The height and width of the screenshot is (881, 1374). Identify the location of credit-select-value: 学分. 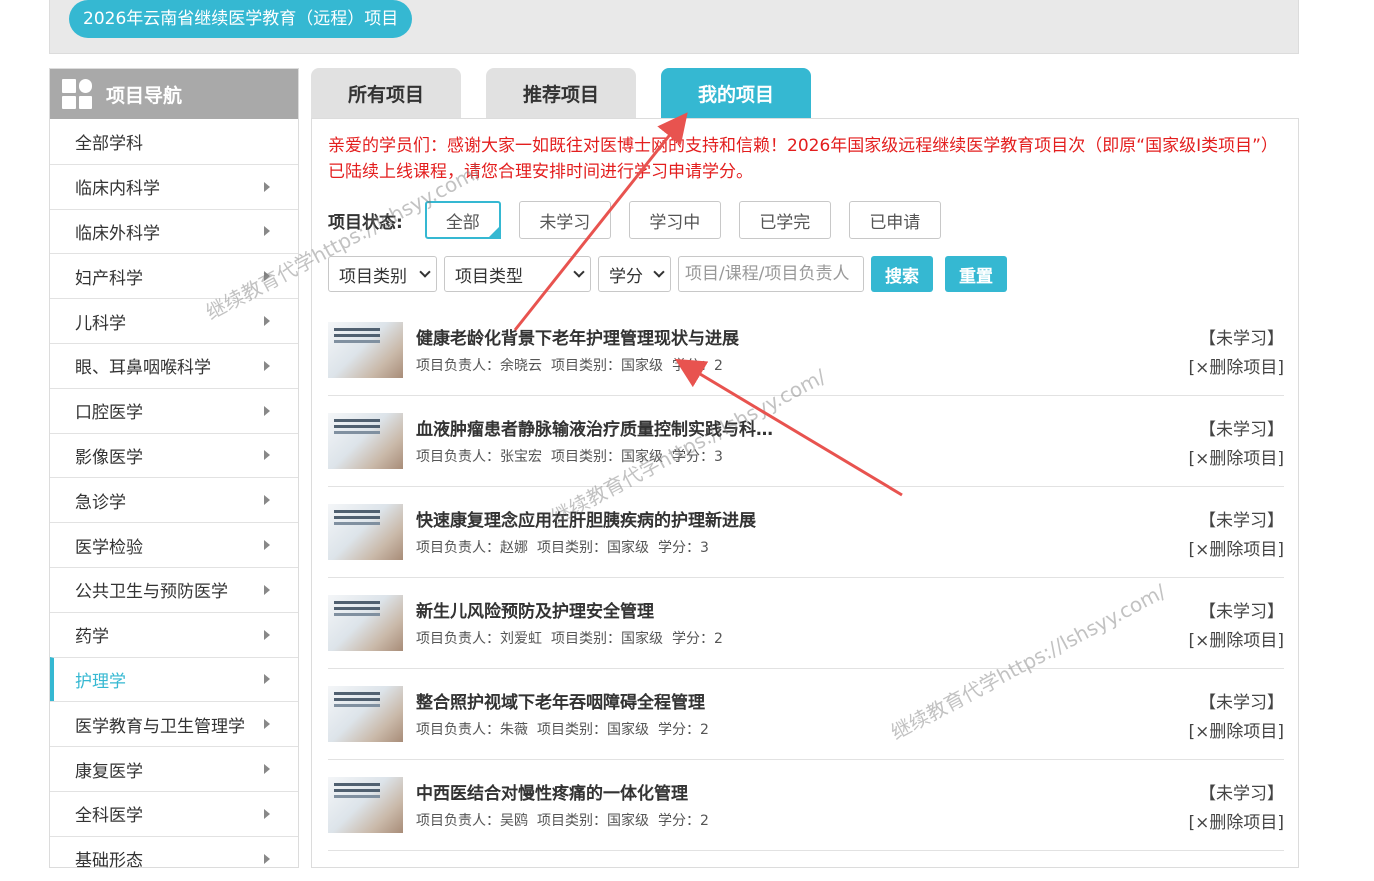
(626, 276).